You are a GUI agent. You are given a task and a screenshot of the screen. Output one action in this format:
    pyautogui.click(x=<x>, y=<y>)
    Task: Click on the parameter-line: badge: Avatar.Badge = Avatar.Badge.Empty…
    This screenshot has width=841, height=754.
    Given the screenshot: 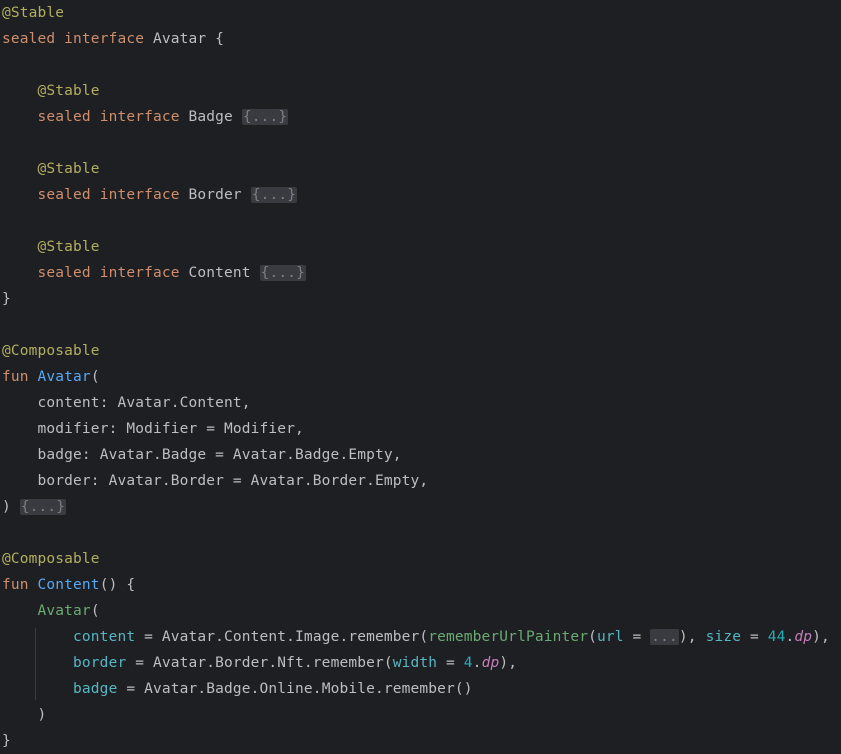 What is the action you would take?
    pyautogui.click(x=219, y=455)
    